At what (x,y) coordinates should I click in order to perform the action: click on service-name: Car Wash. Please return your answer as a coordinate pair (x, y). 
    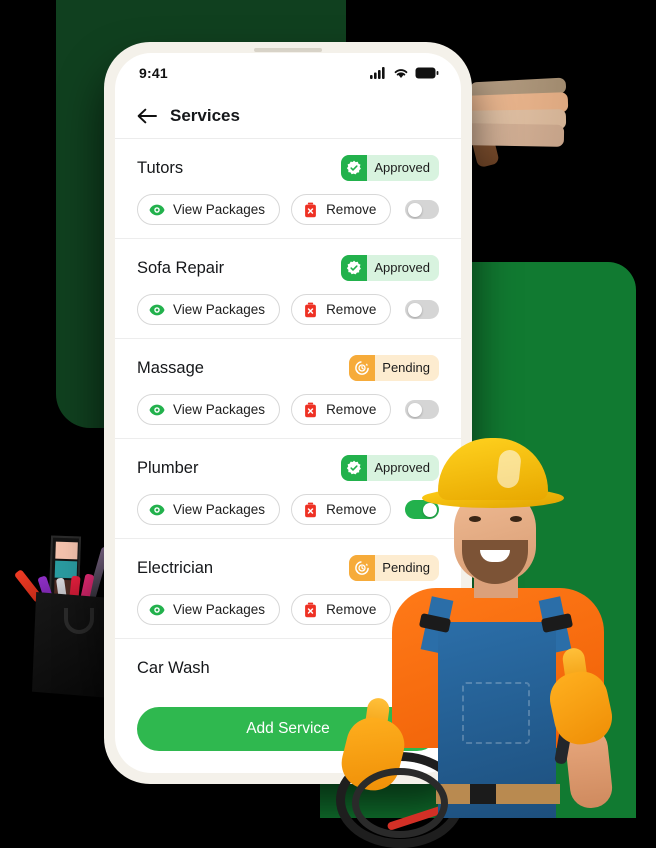
    Looking at the image, I should click on (173, 667).